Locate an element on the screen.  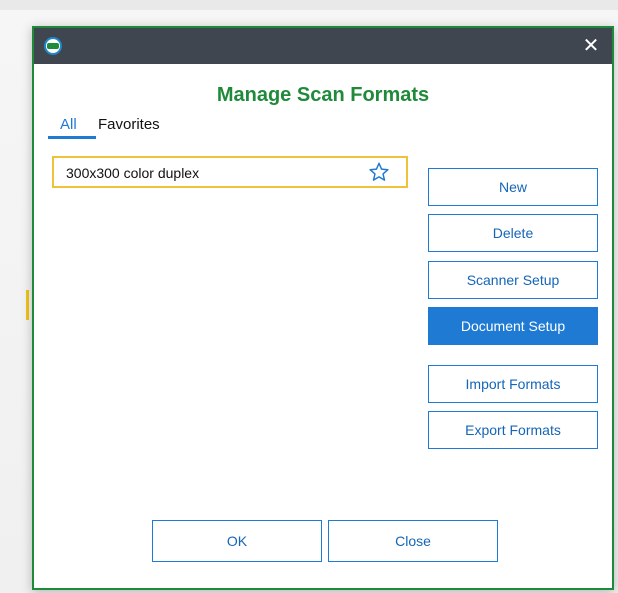
format-list-item: 300x300 color duplex is located at coordinates (230, 172).